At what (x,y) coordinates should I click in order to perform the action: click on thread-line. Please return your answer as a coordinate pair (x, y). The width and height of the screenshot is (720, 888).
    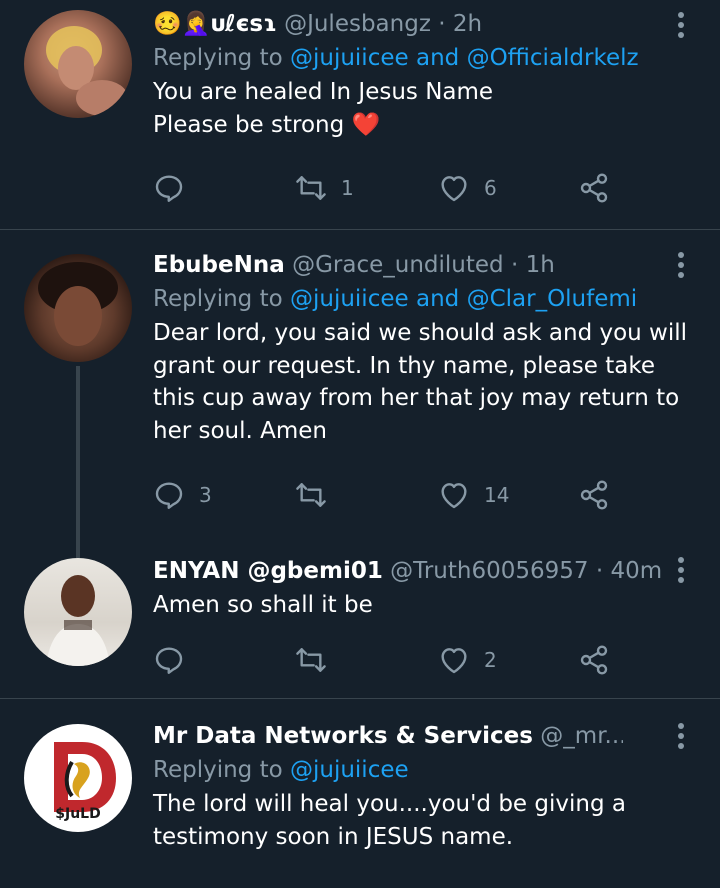
    Looking at the image, I should click on (78, 462).